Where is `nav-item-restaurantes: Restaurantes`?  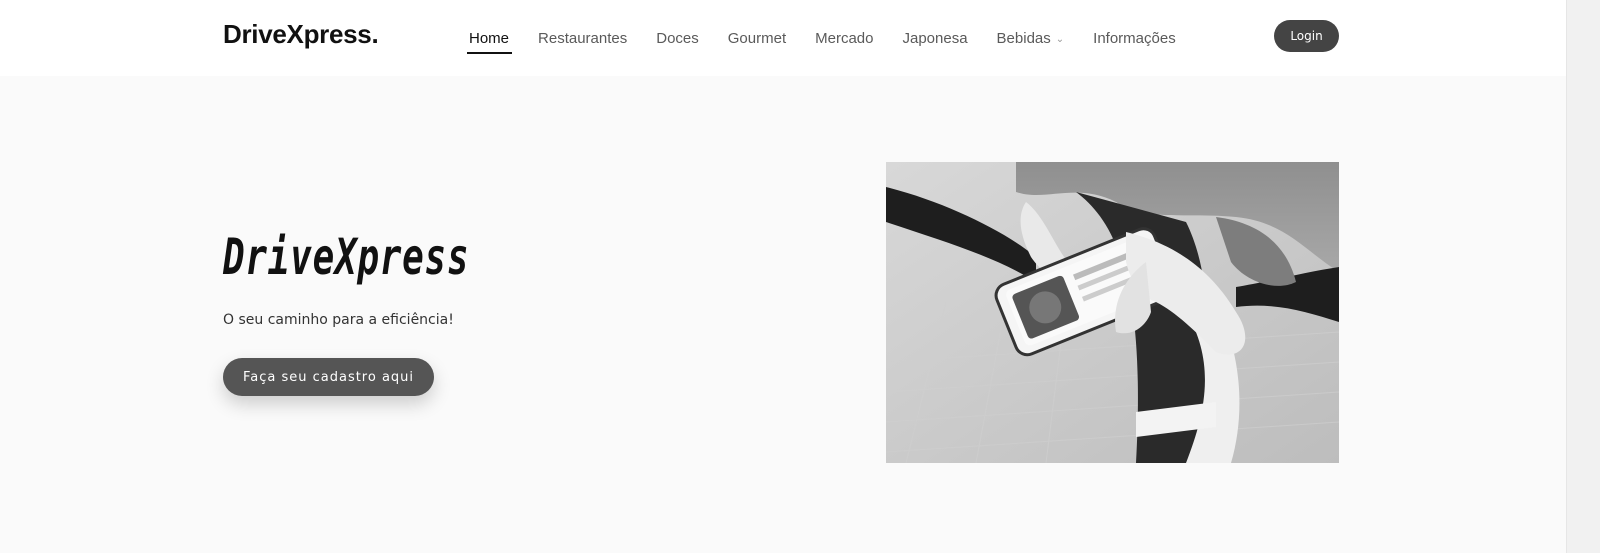 nav-item-restaurantes: Restaurantes is located at coordinates (582, 38).